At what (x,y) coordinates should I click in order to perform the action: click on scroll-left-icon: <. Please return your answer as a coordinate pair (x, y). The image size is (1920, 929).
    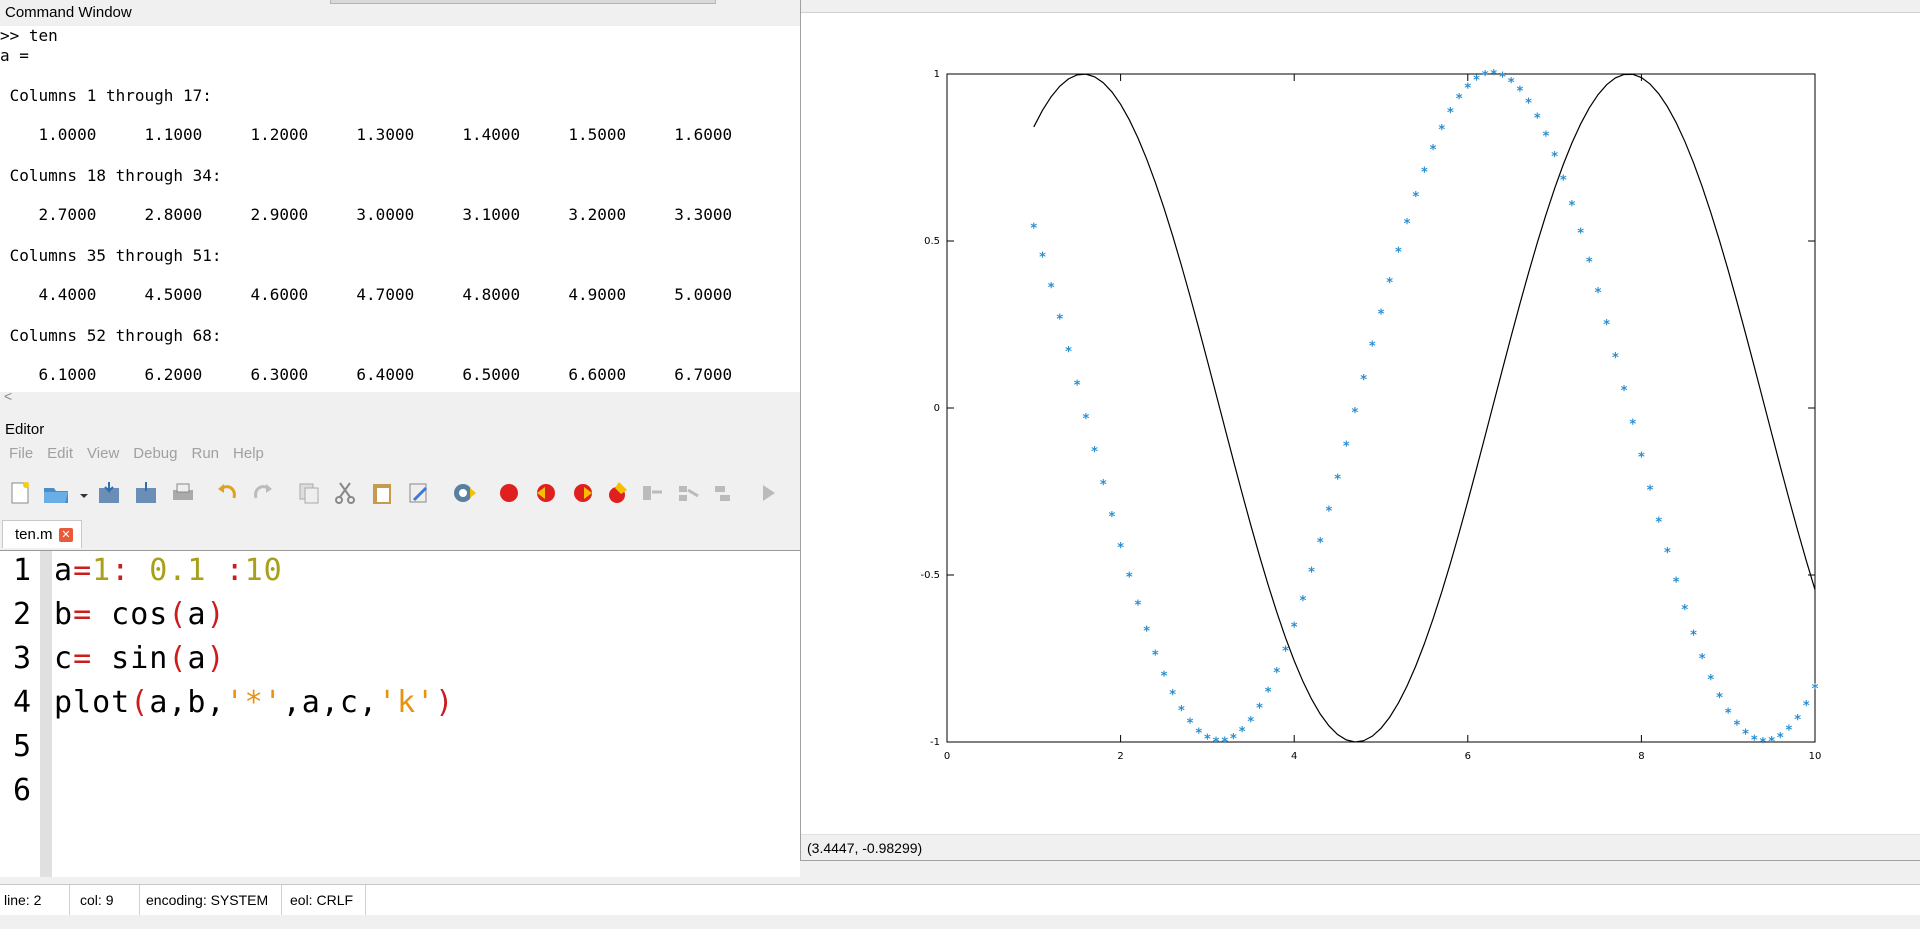
    Looking at the image, I should click on (8, 396).